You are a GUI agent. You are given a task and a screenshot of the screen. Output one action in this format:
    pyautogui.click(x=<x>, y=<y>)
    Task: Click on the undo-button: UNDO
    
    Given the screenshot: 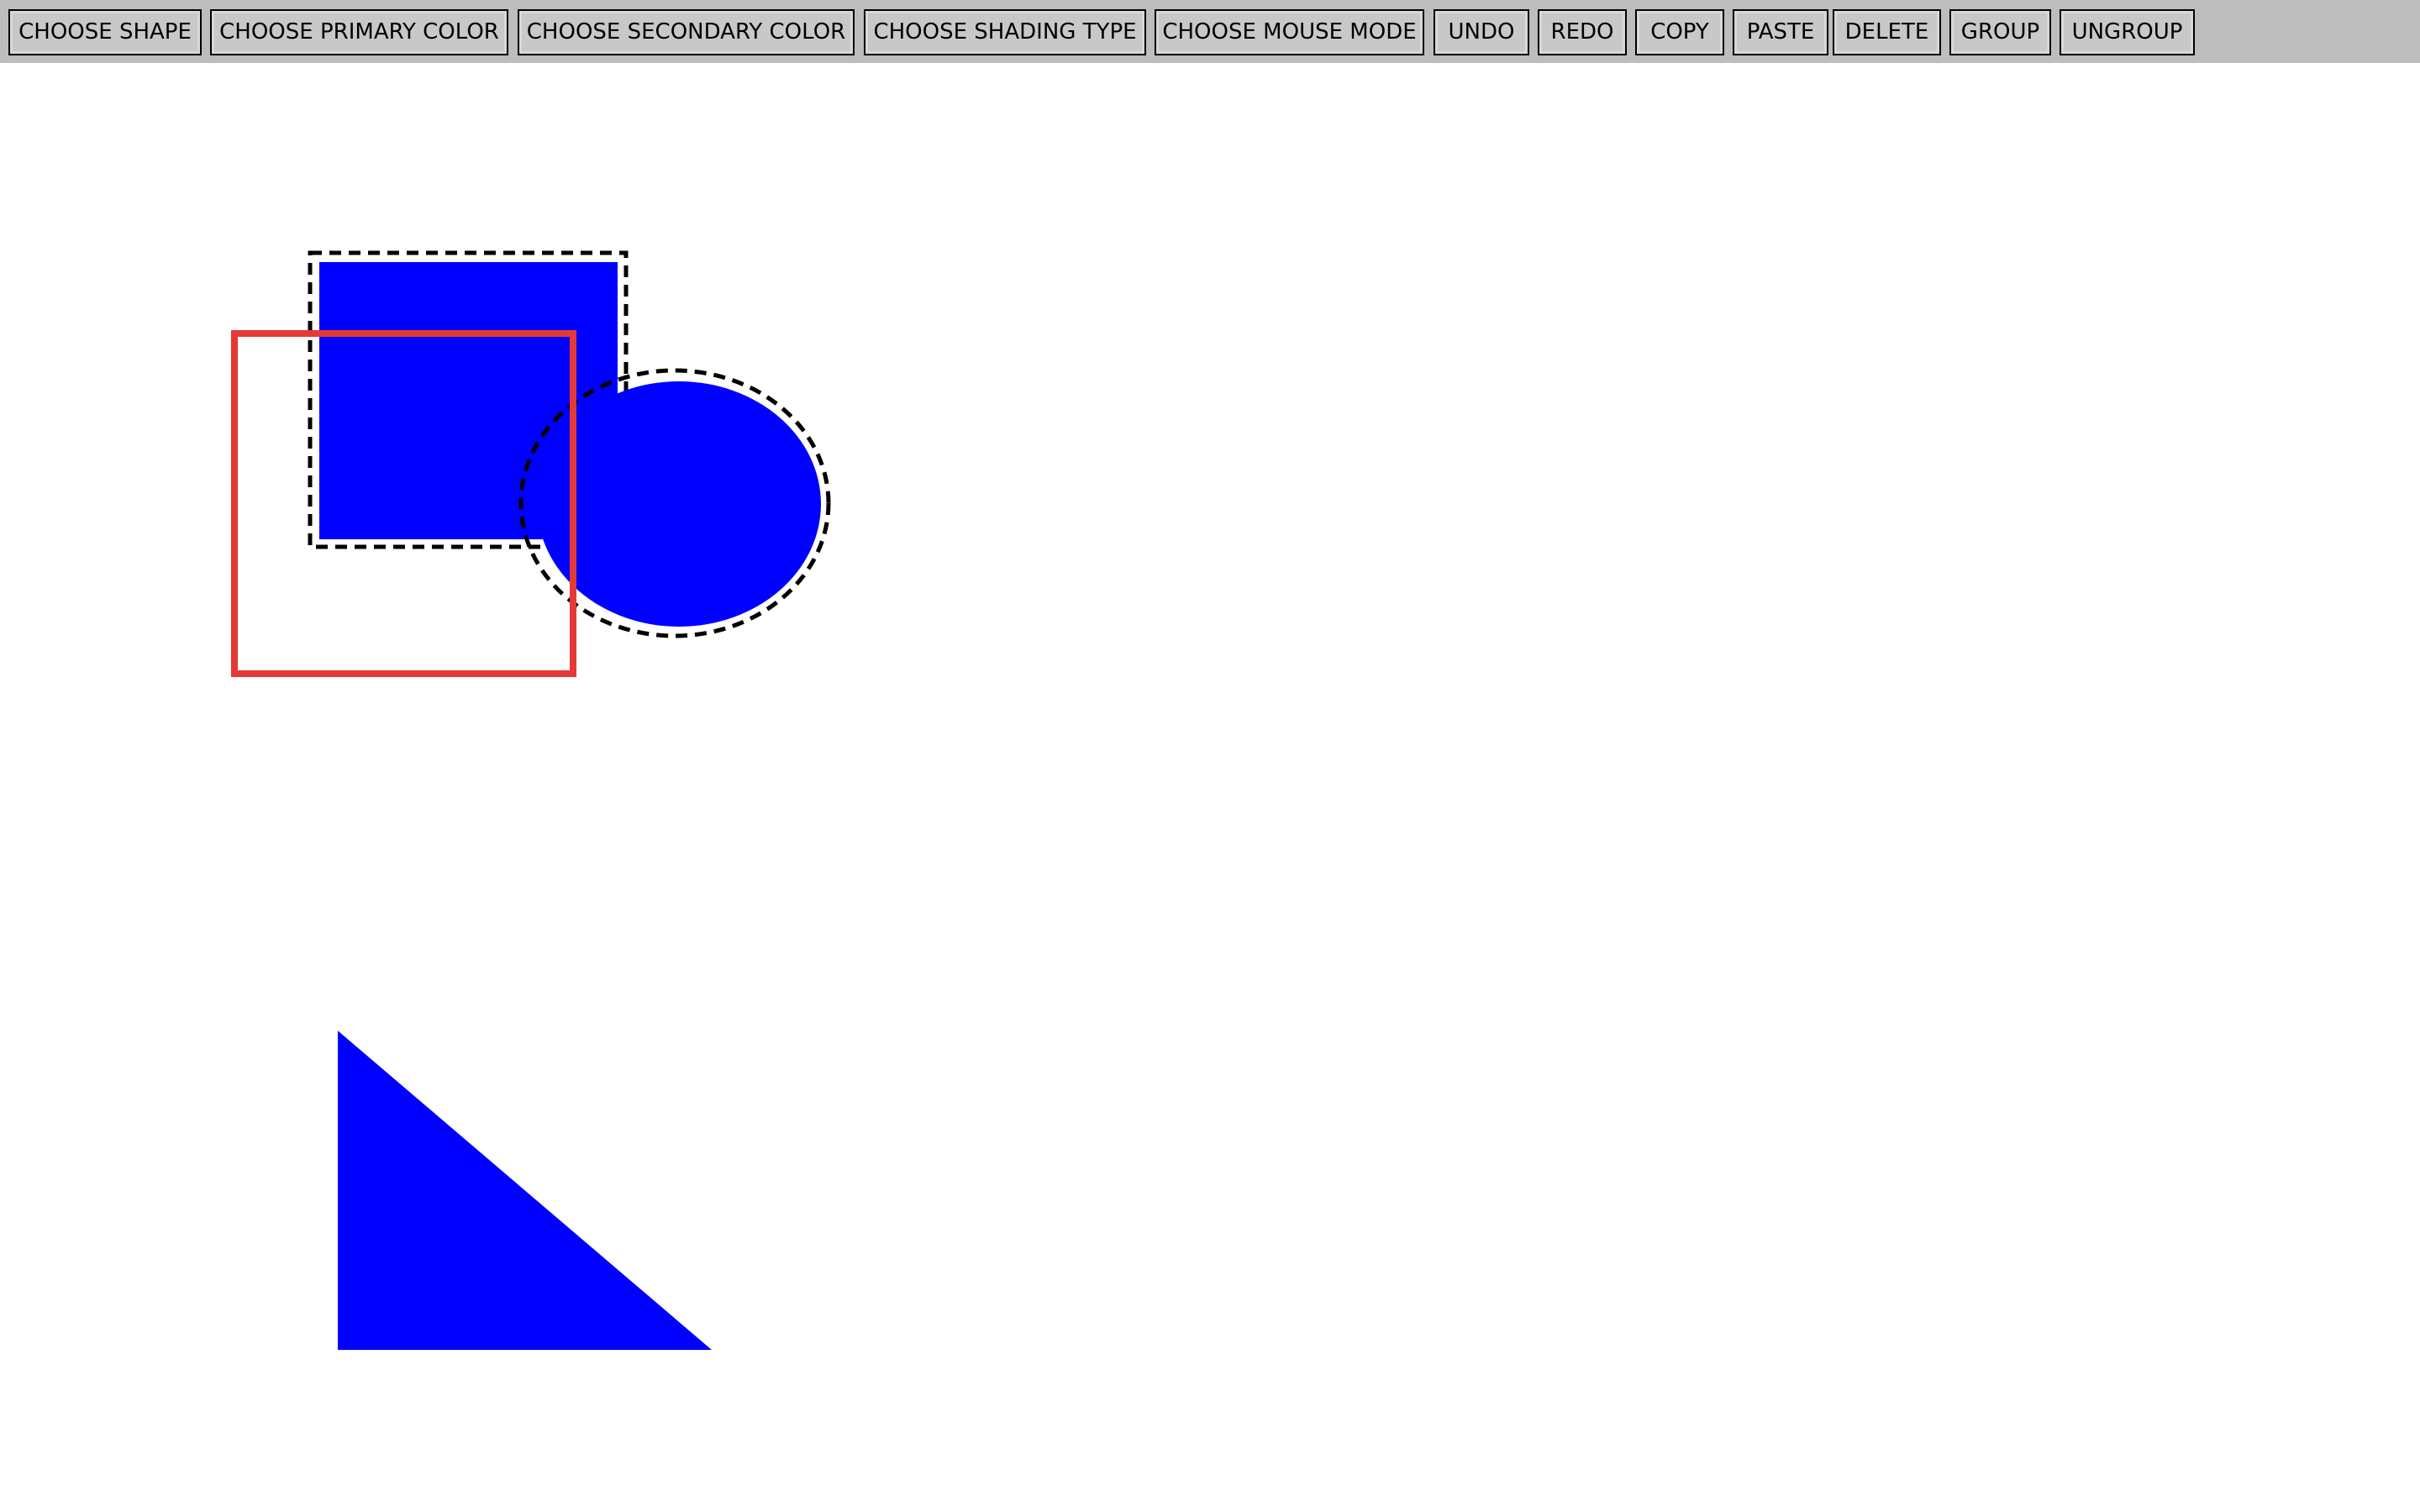 What is the action you would take?
    pyautogui.click(x=1481, y=32)
    